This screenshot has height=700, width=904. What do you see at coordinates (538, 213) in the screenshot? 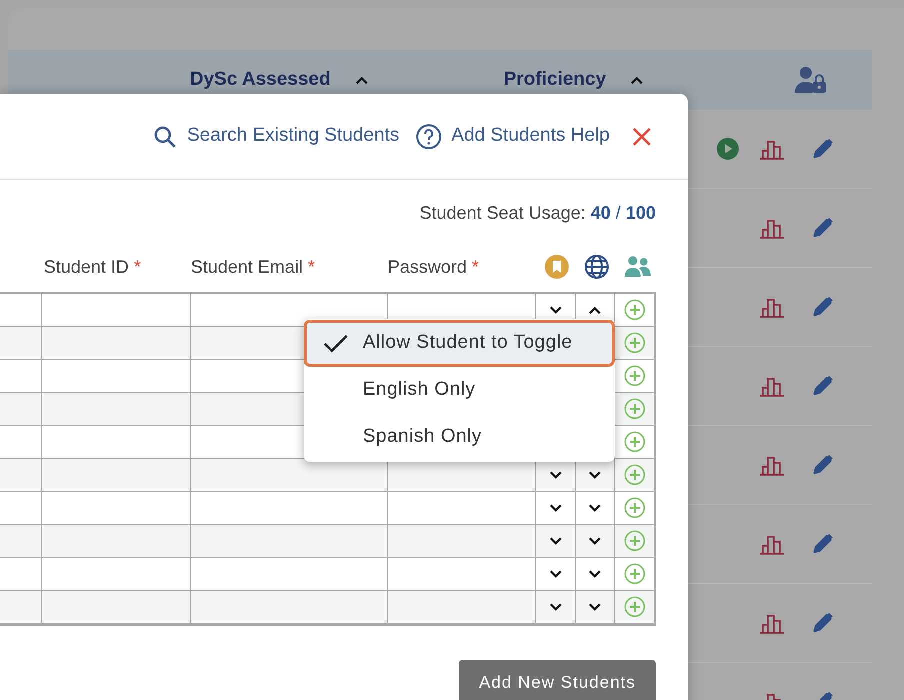
I see `seat-usage: Student Seat Usage: 40 / 100` at bounding box center [538, 213].